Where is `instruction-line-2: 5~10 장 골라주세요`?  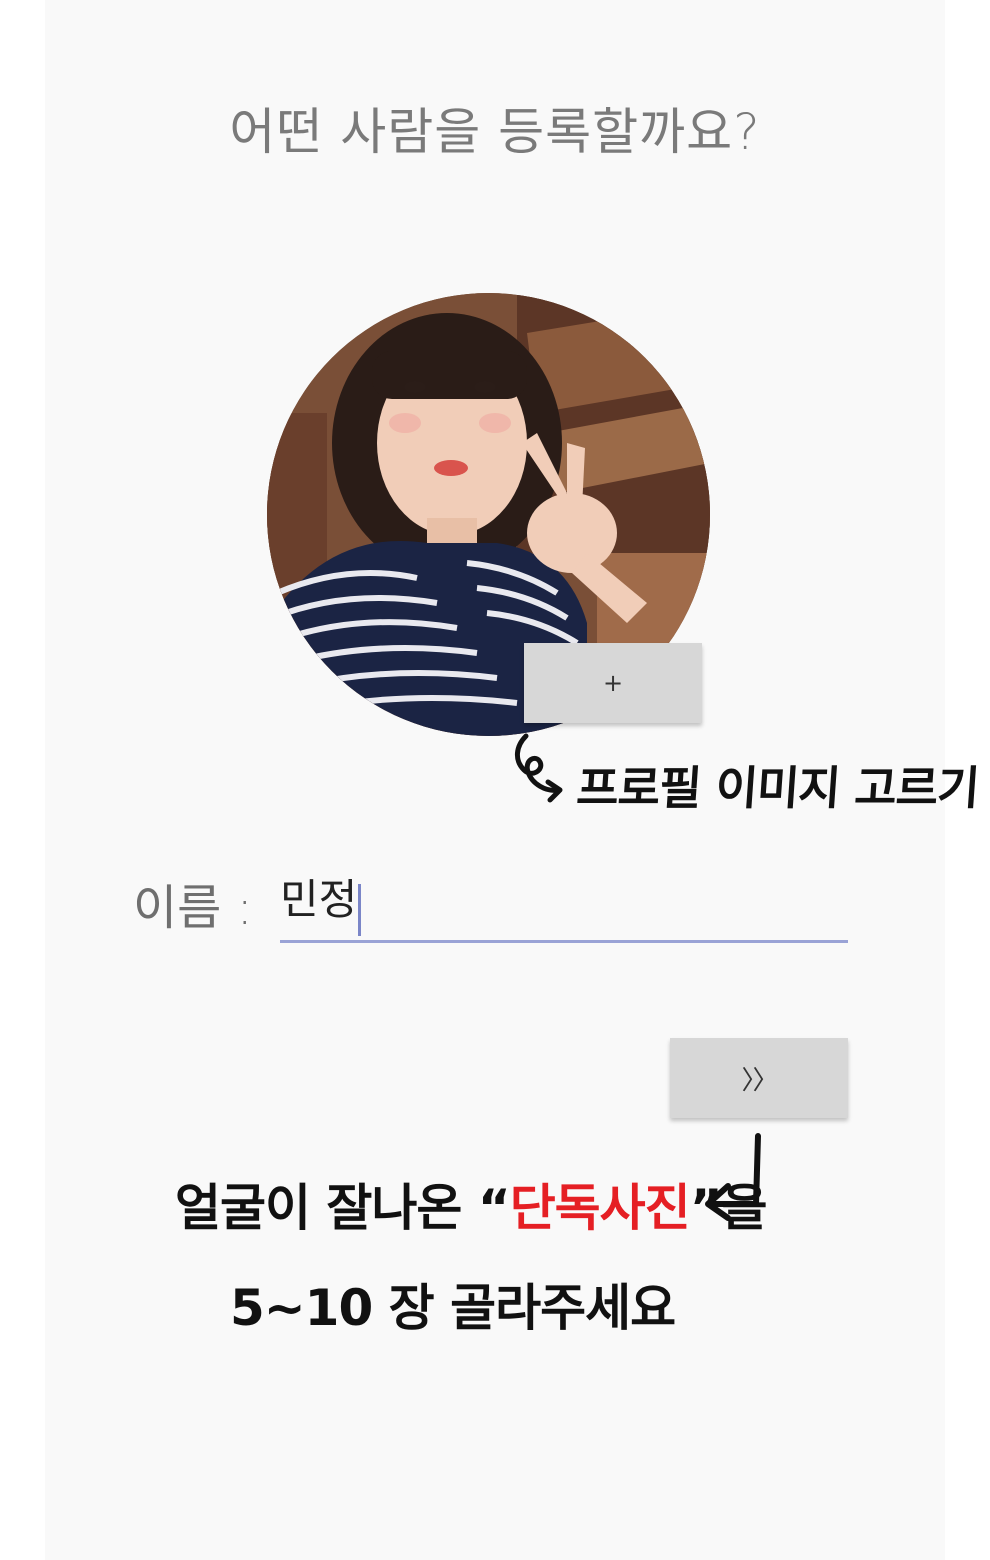
instruction-line-2: 5~10 장 골라주세요 is located at coordinates (453, 1308).